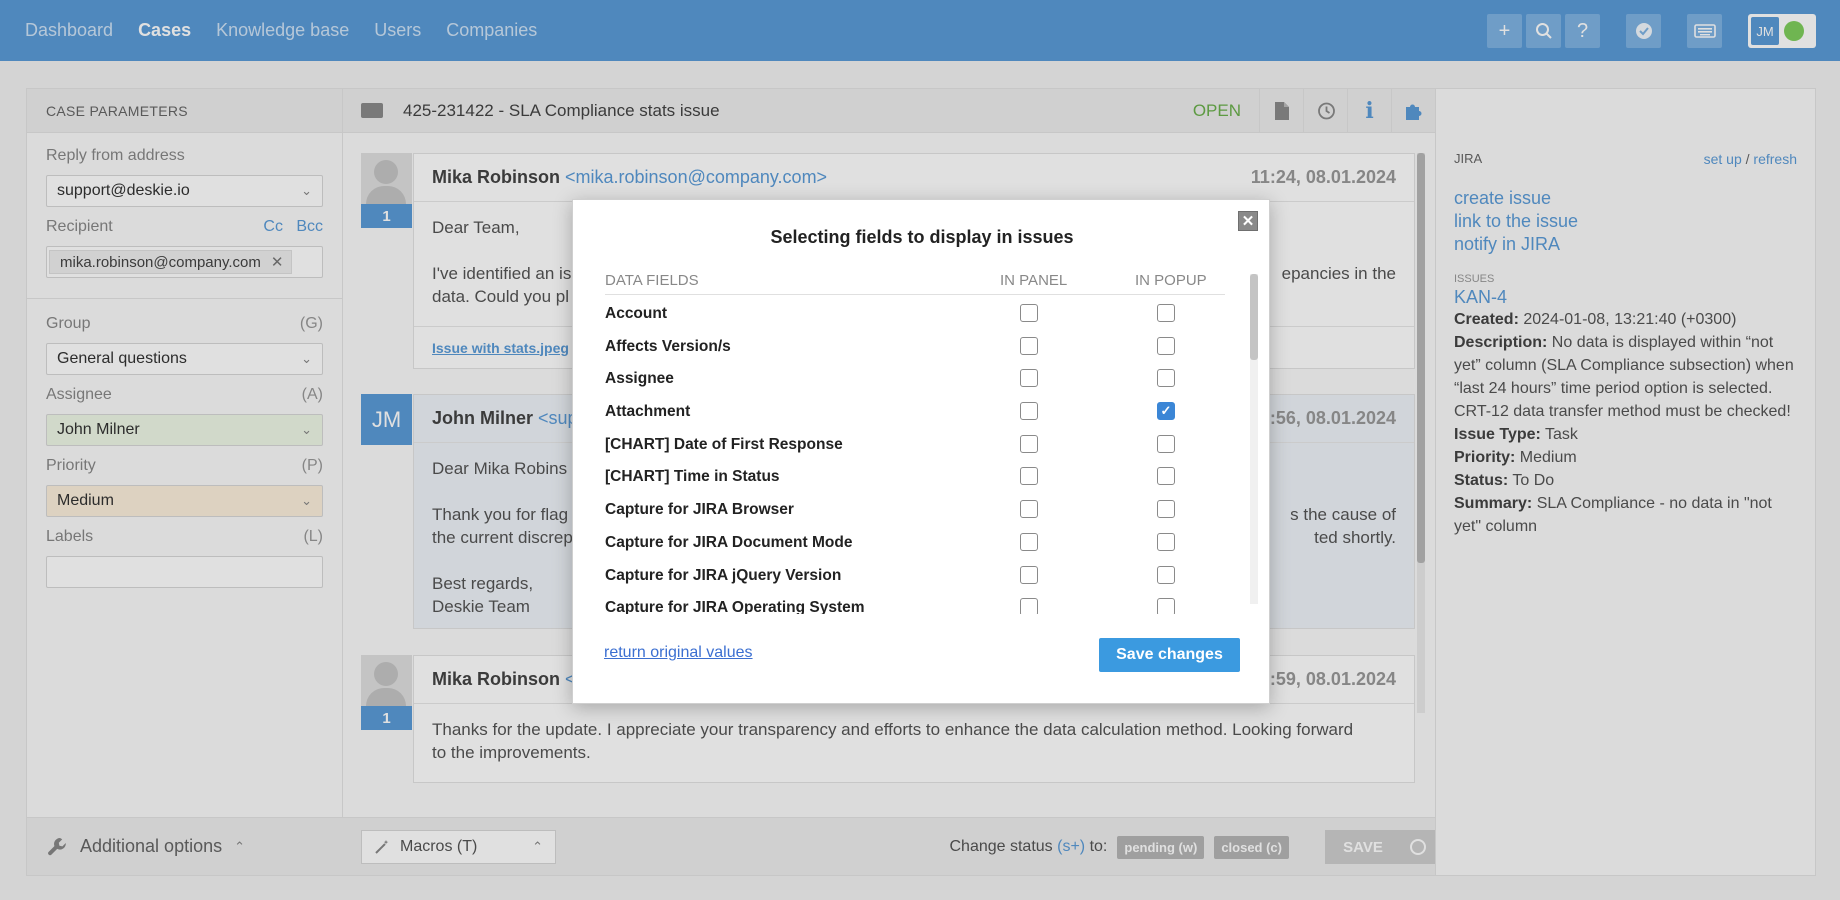 This screenshot has height=900, width=1840. What do you see at coordinates (915, 603) in the screenshot?
I see `table-row: Capture for JIRA Operating System` at bounding box center [915, 603].